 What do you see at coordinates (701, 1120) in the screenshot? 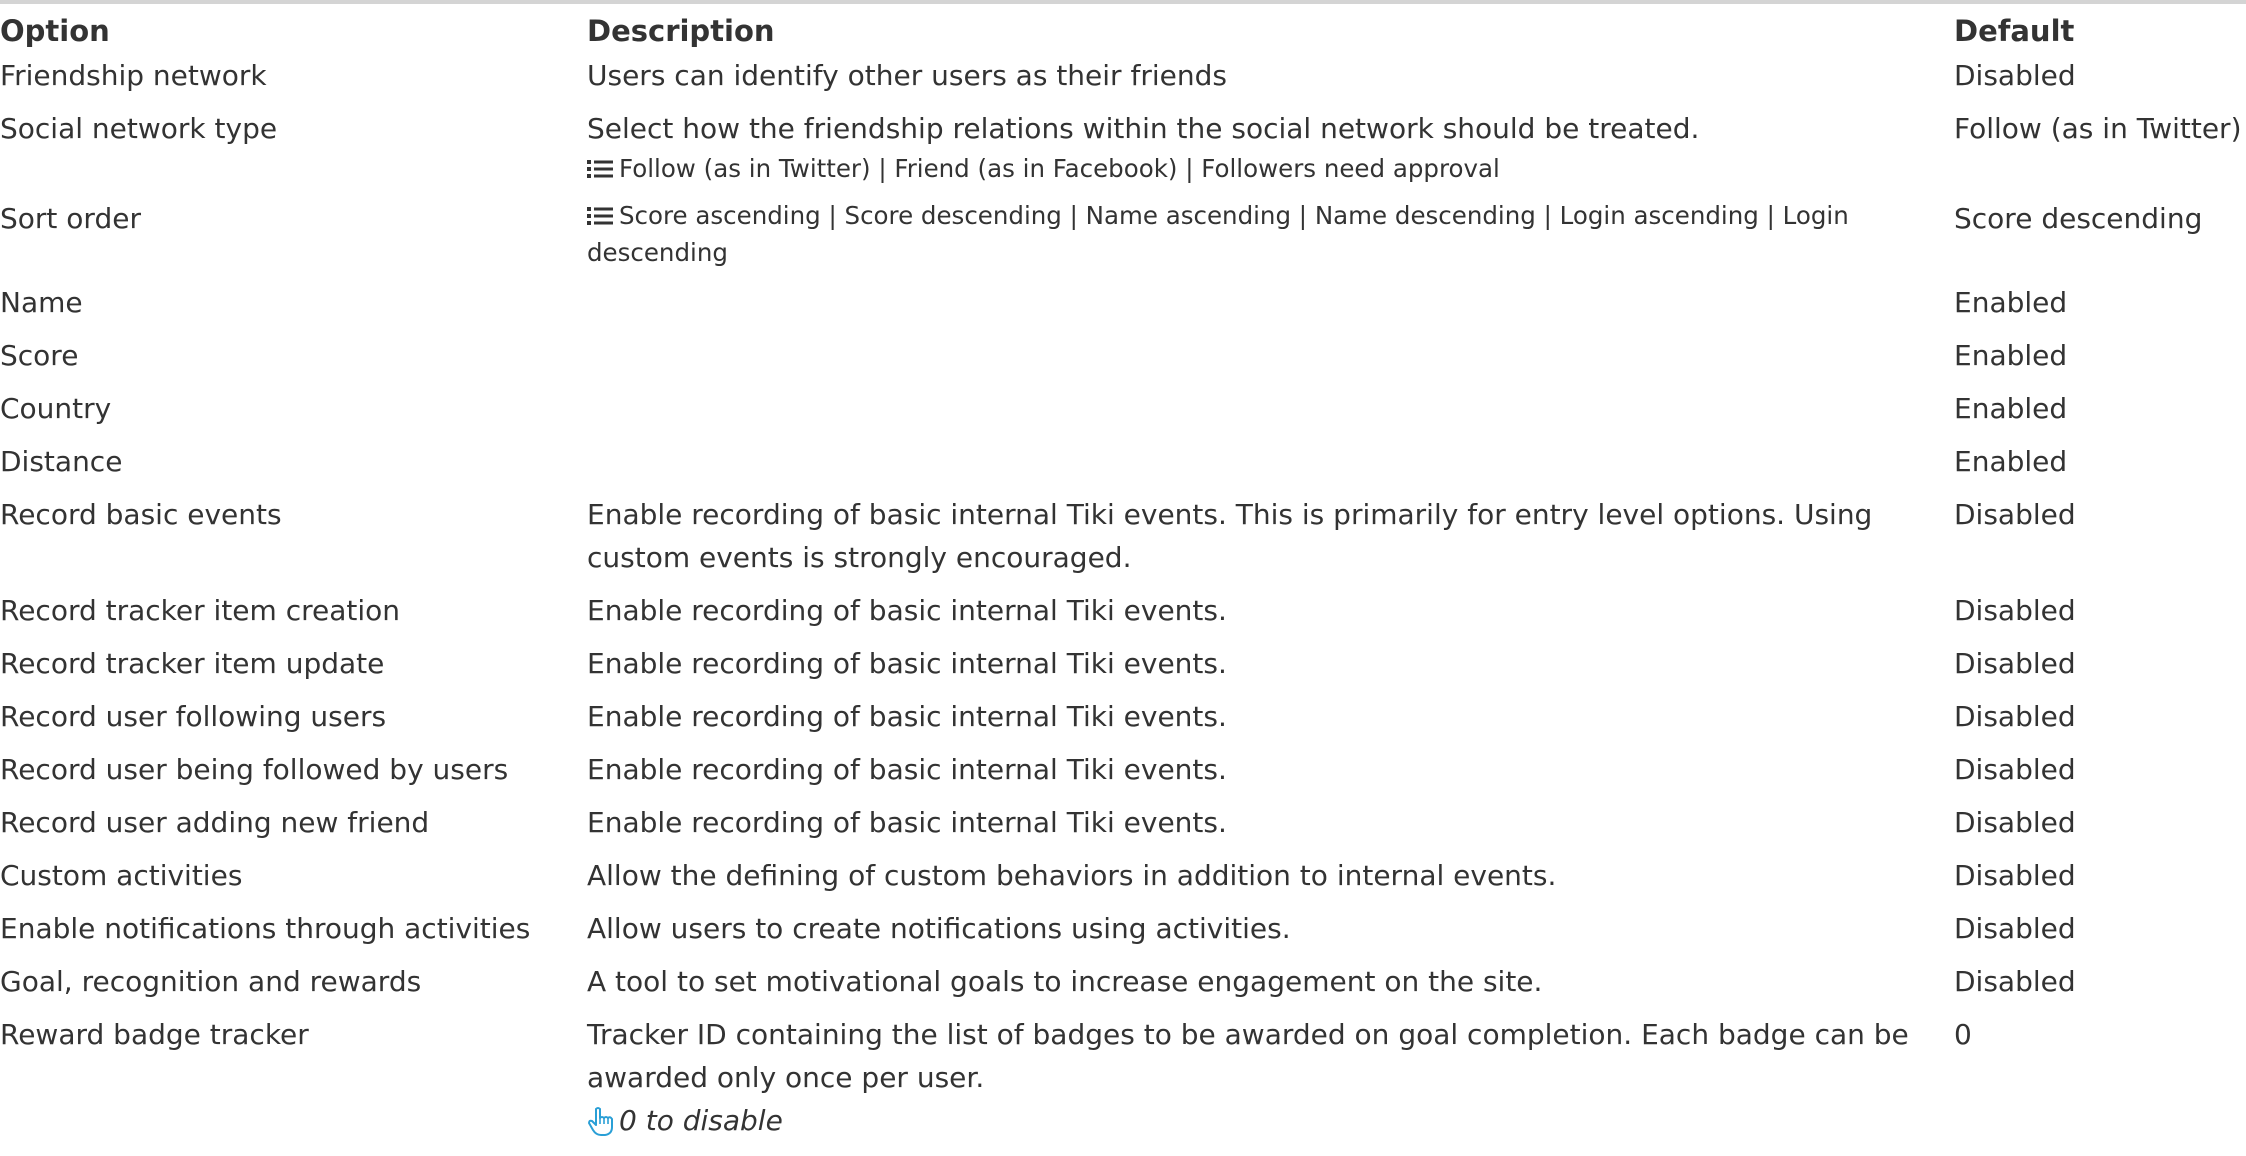
I see `option-hint-text: 0 to disable` at bounding box center [701, 1120].